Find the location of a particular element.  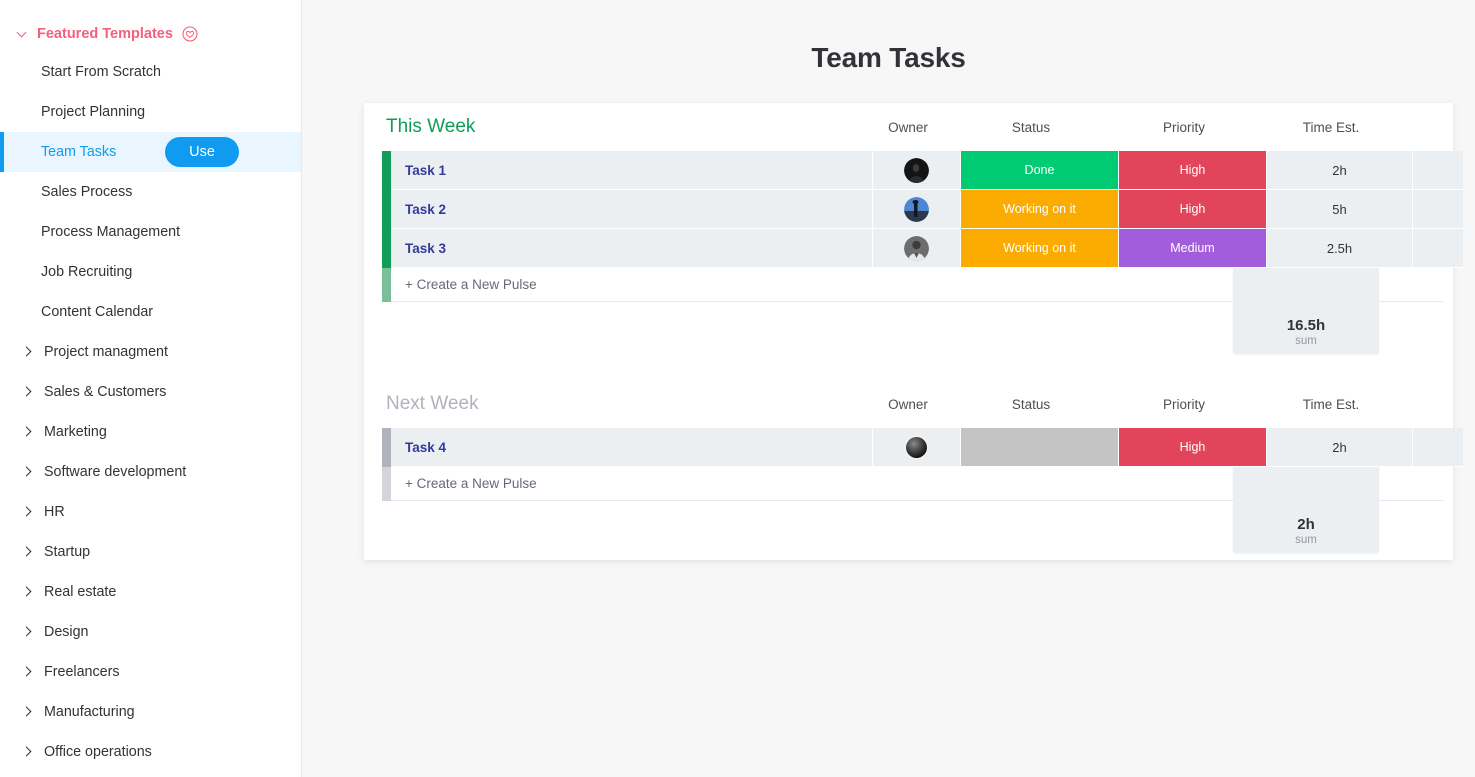

avatar-dark-icon is located at coordinates (916, 170).